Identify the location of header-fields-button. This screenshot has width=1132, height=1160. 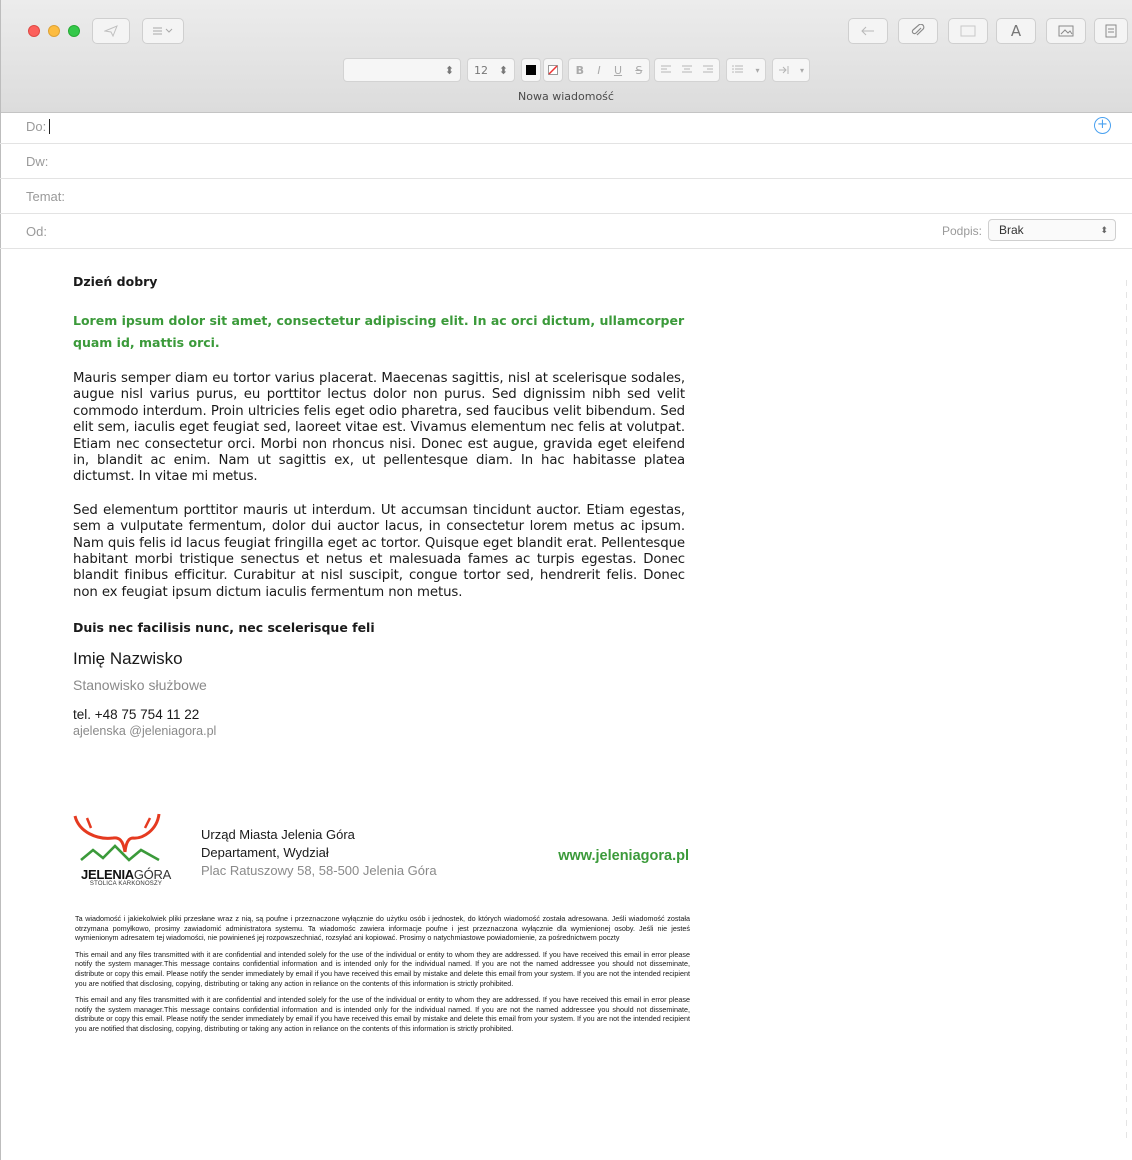
(163, 31).